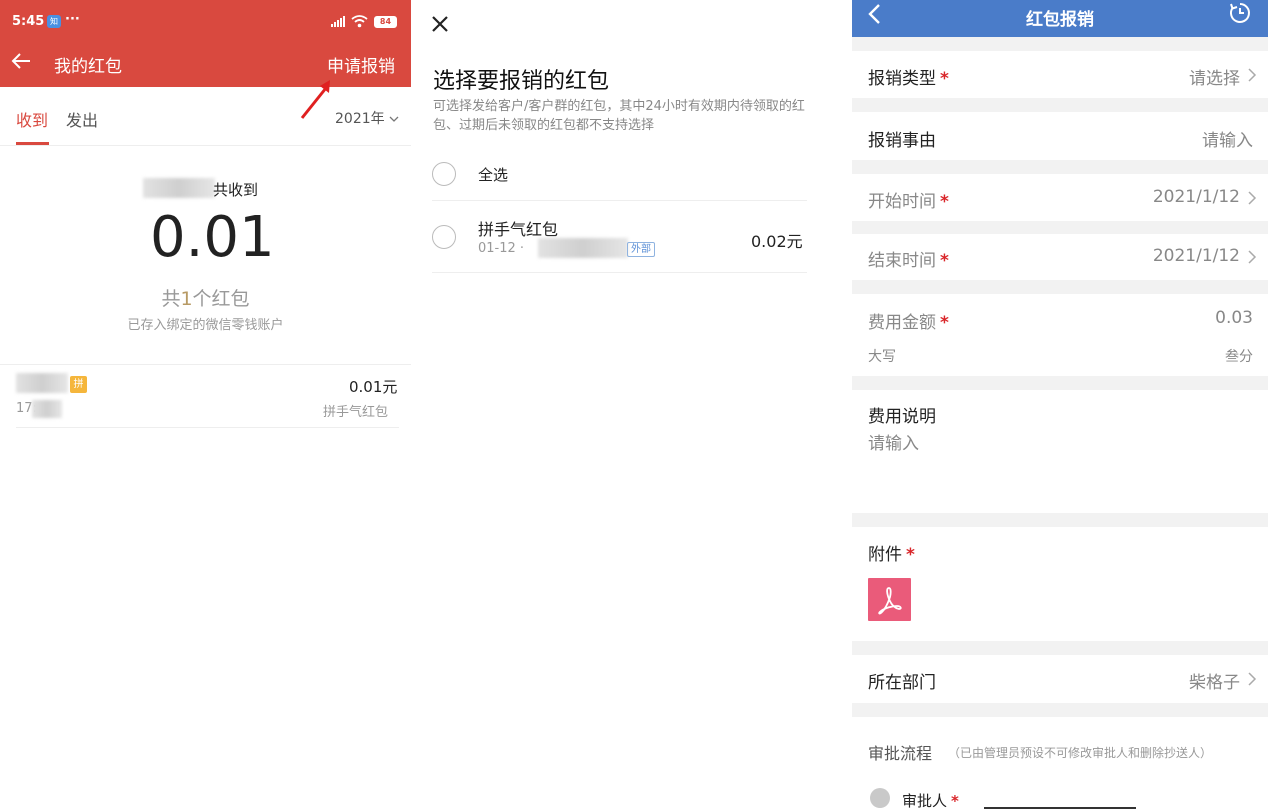 The image size is (1268, 812). Describe the element at coordinates (902, 202) in the screenshot. I see `field-label-text: 开始时间` at that location.